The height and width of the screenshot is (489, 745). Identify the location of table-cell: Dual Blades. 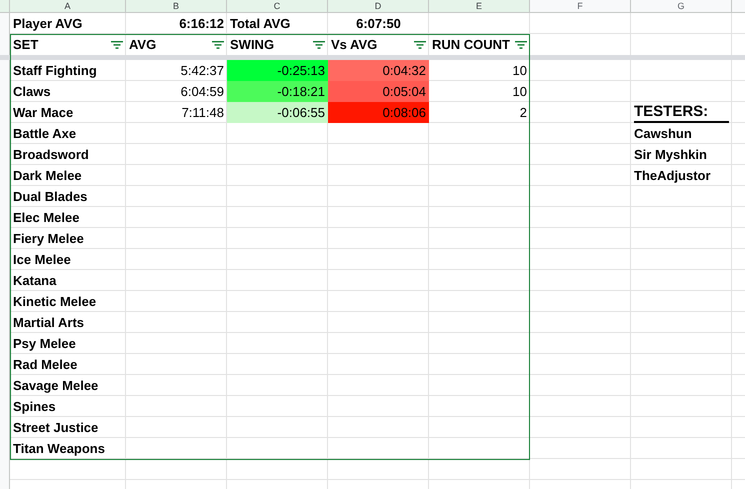
(50, 196).